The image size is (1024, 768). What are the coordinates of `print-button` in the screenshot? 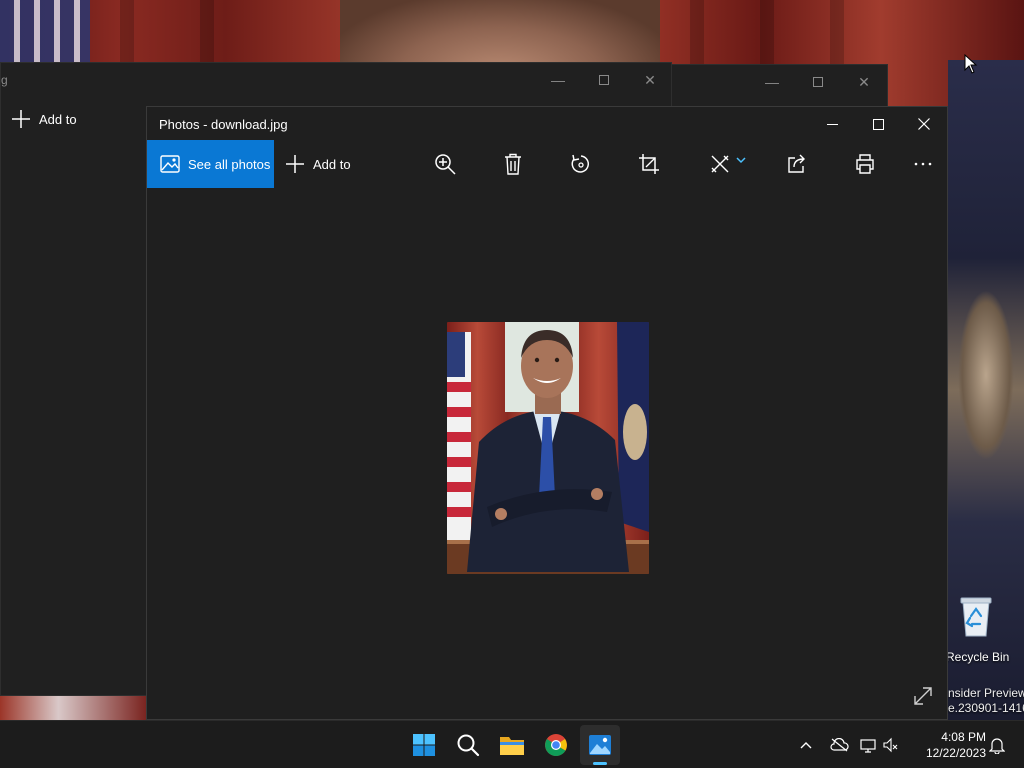 It's located at (865, 164).